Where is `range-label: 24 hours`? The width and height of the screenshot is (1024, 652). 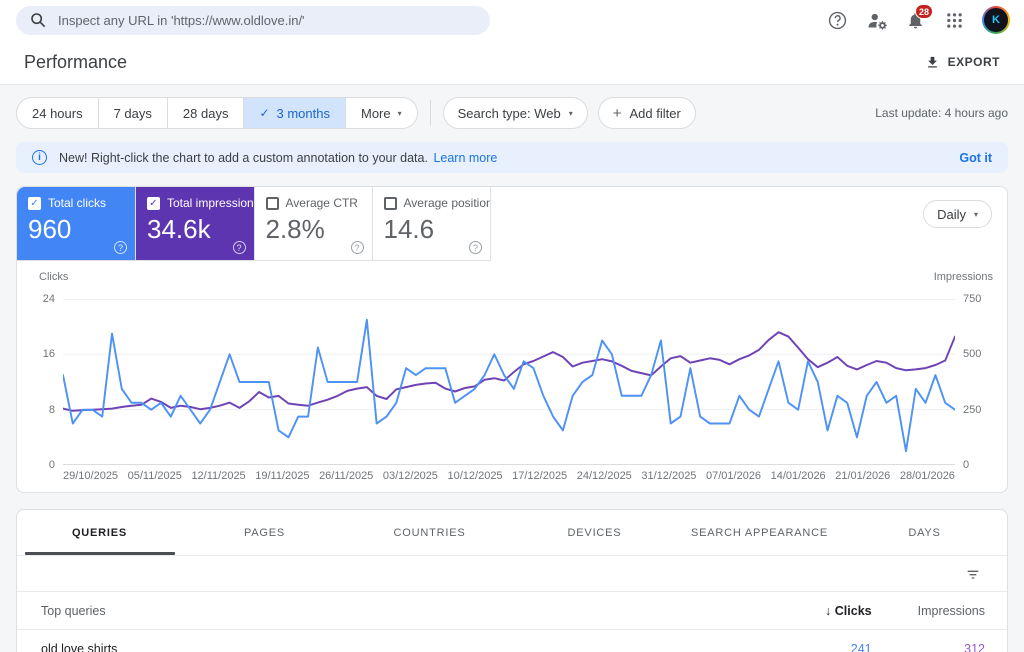 range-label: 24 hours is located at coordinates (57, 113).